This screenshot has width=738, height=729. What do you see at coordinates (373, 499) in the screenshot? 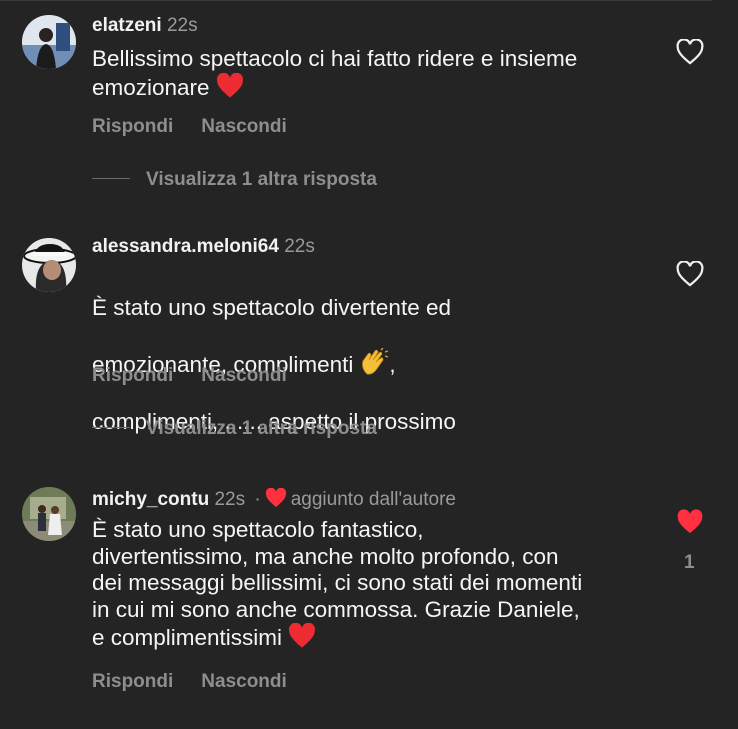
I see `liked-by-author-label: aggiunto dall'autore` at bounding box center [373, 499].